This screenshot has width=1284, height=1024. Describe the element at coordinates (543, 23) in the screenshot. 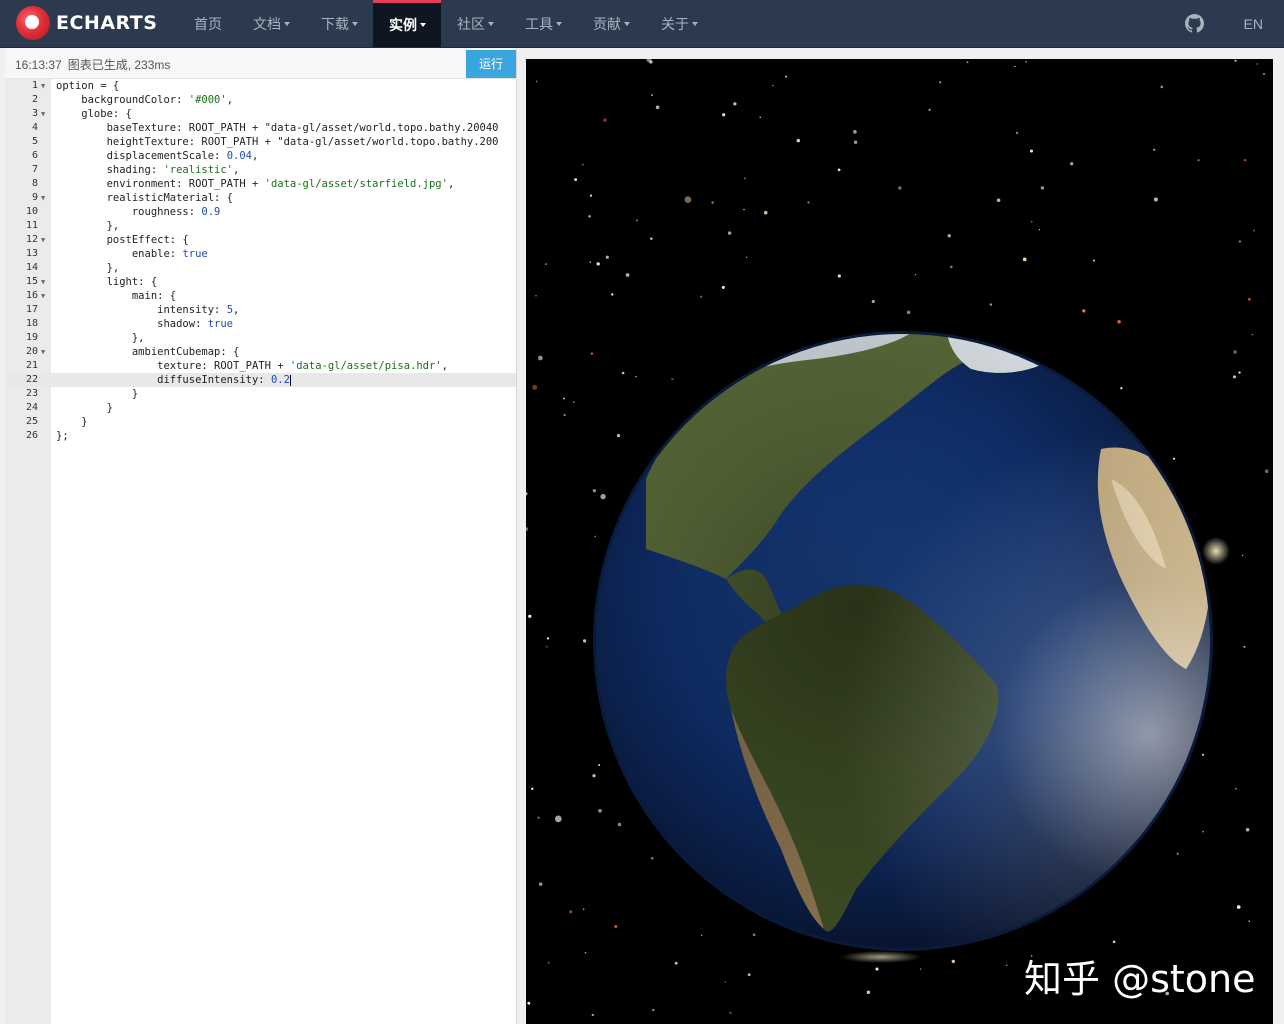

I see `nav-item-5: 工具` at that location.